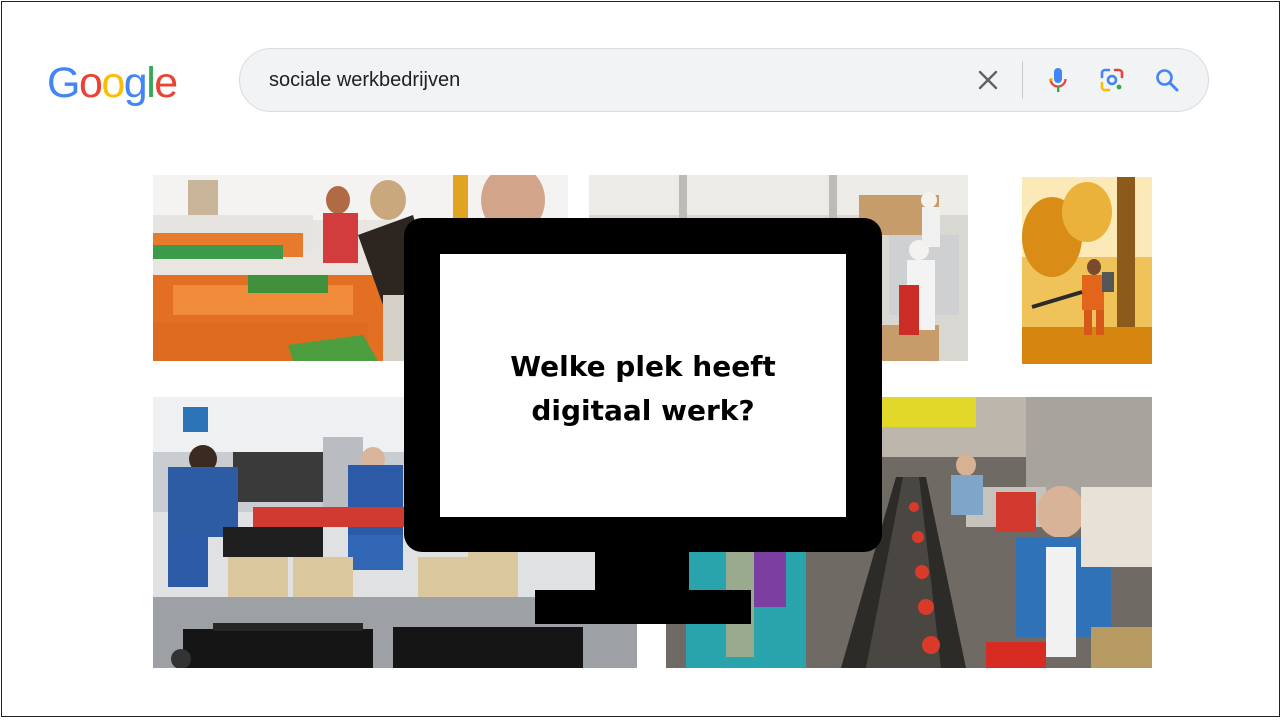 This screenshot has height=720, width=1283. What do you see at coordinates (1022, 80) in the screenshot?
I see `search-divider` at bounding box center [1022, 80].